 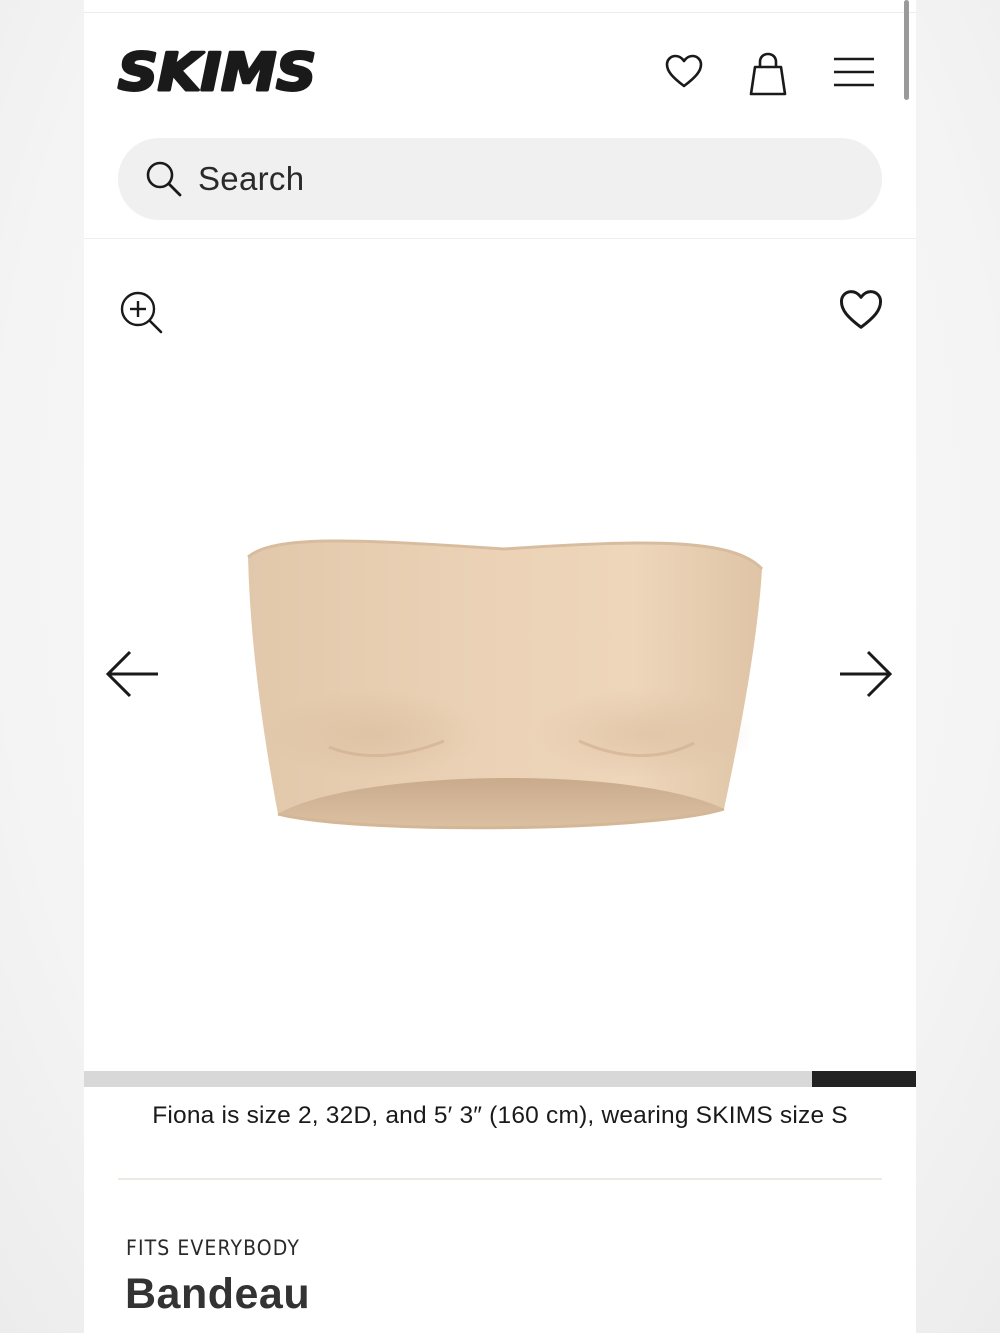 What do you see at coordinates (504, 689) in the screenshot?
I see `product-image` at bounding box center [504, 689].